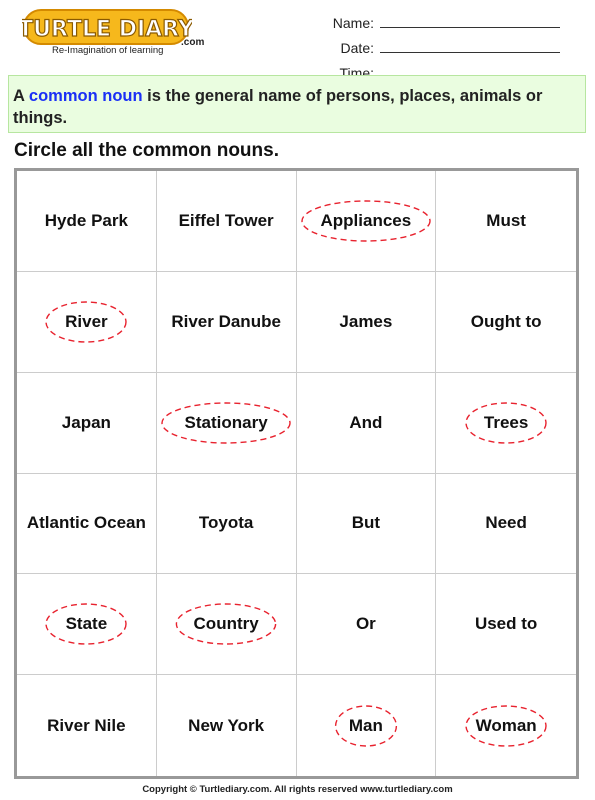 The width and height of the screenshot is (595, 800). I want to click on grid-word: Hyde Park, so click(86, 220).